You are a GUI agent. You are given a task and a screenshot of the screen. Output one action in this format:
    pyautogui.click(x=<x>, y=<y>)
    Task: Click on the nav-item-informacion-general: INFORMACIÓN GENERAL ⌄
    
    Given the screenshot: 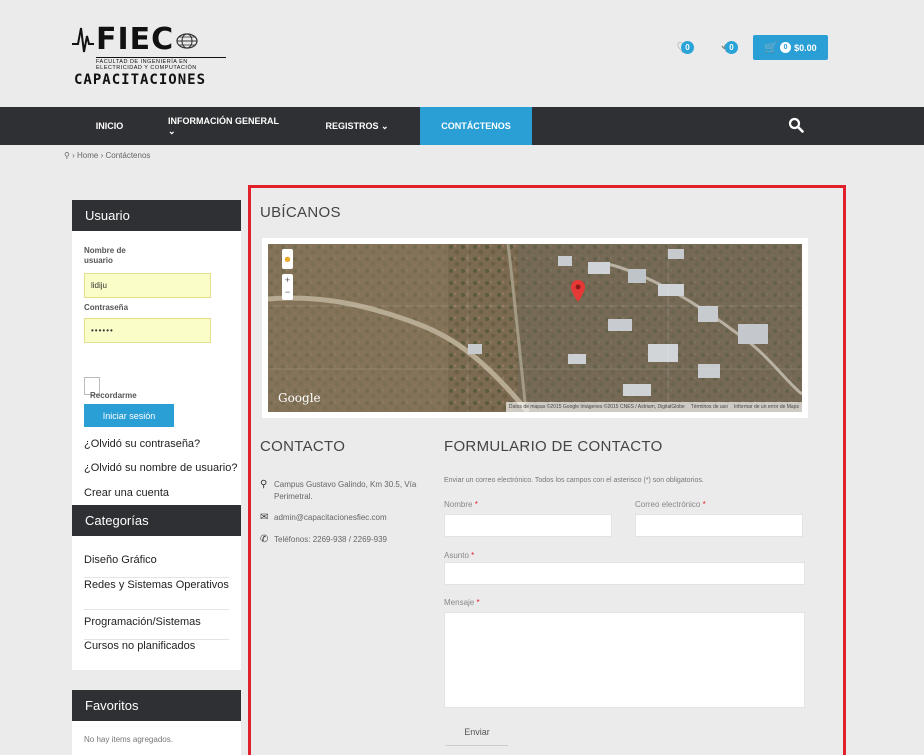 What is the action you would take?
    pyautogui.click(x=224, y=126)
    